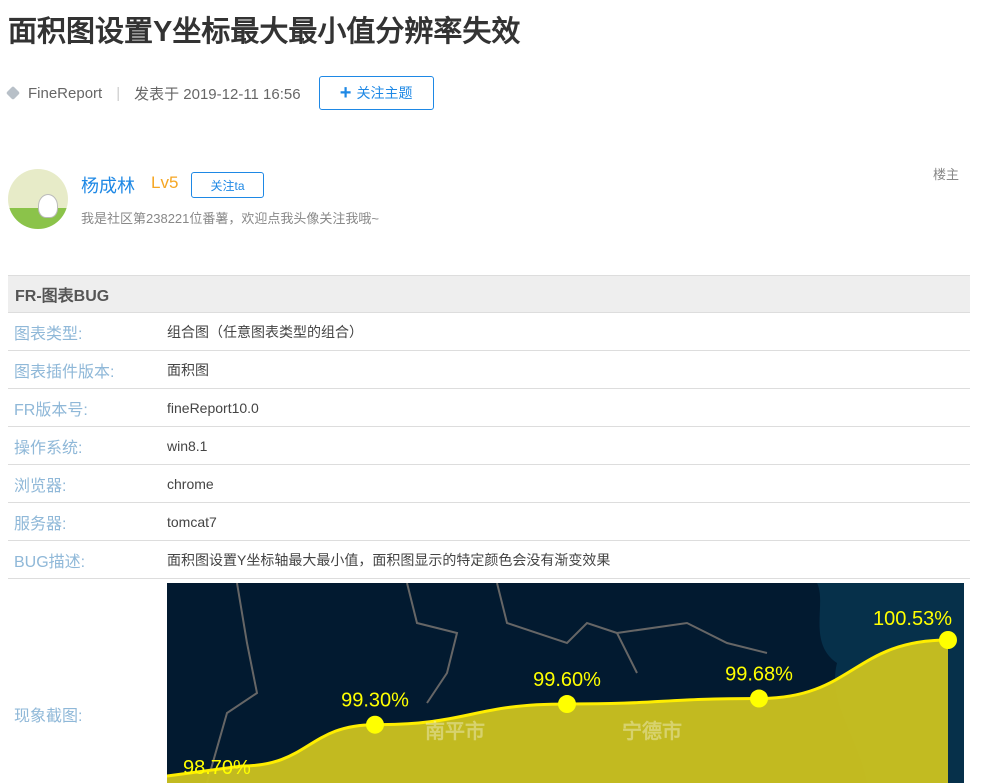 The height and width of the screenshot is (783, 997). Describe the element at coordinates (108, 185) in the screenshot. I see `author-name: 杨成林` at that location.